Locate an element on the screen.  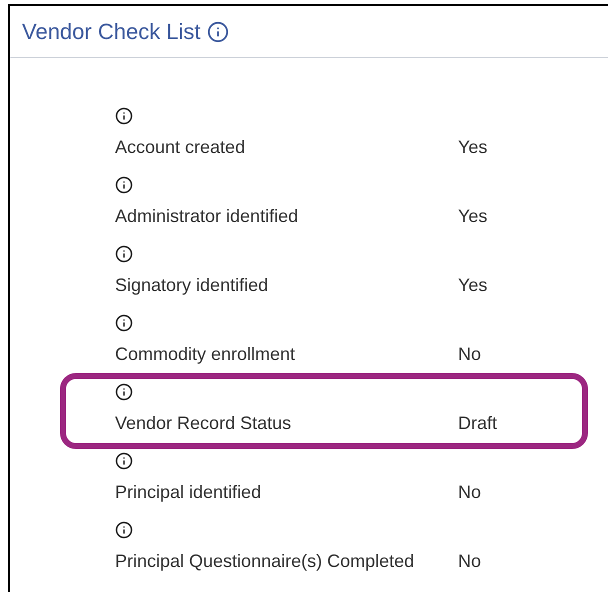
item-label: Signatory identified is located at coordinates (192, 285).